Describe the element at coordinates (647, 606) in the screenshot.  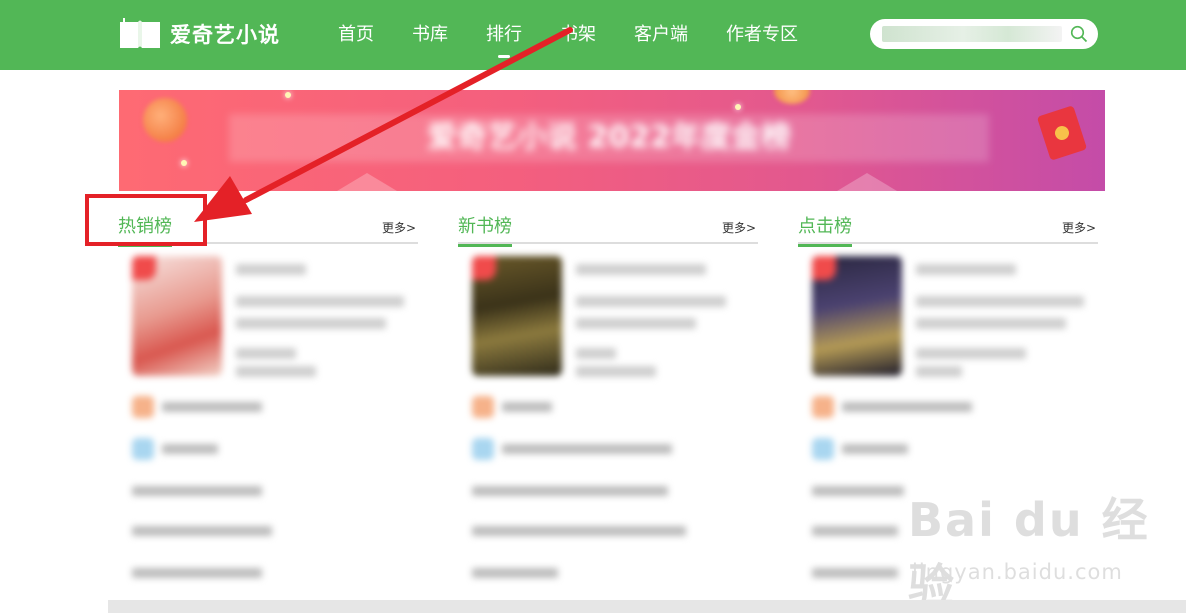
I see `page-bottom-edge` at that location.